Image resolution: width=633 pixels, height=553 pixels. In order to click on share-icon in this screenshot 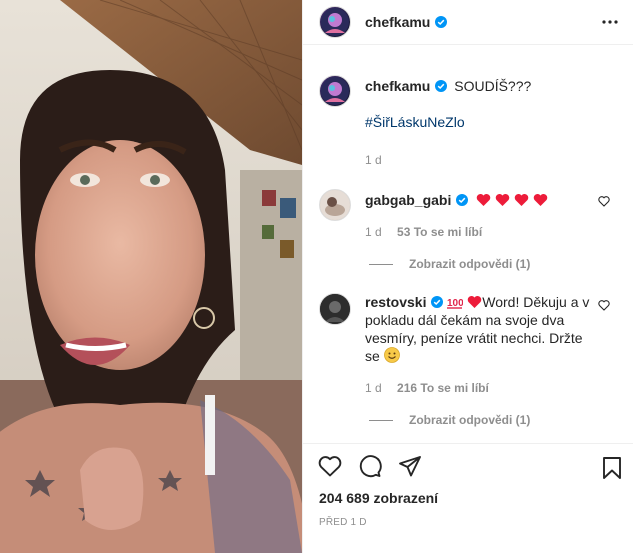, I will do `click(410, 466)`.